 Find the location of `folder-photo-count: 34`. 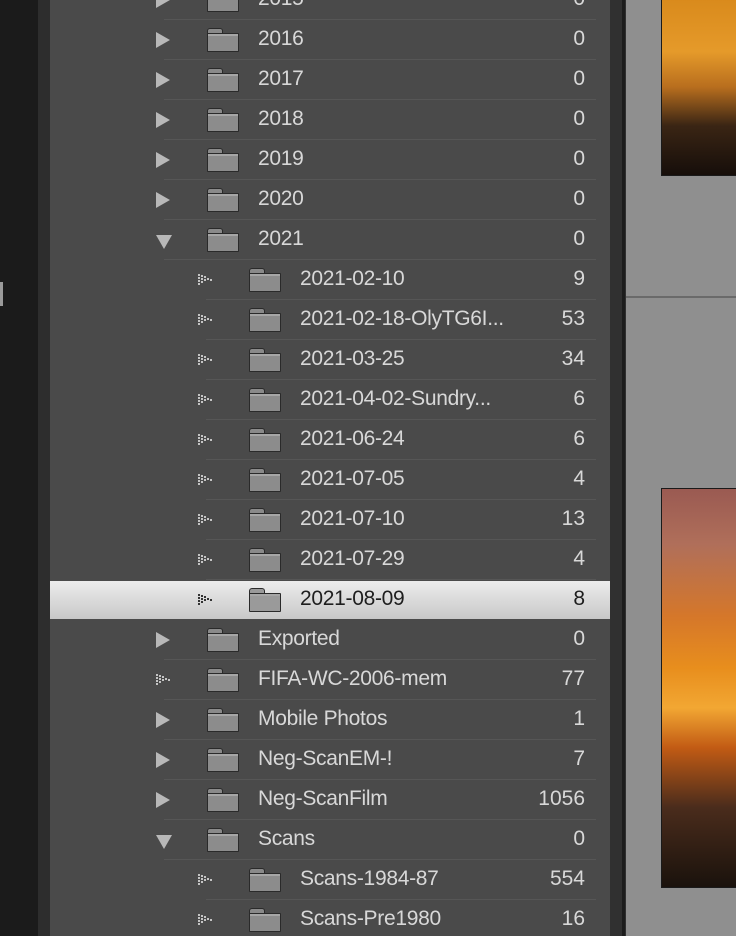

folder-photo-count: 34 is located at coordinates (573, 358).